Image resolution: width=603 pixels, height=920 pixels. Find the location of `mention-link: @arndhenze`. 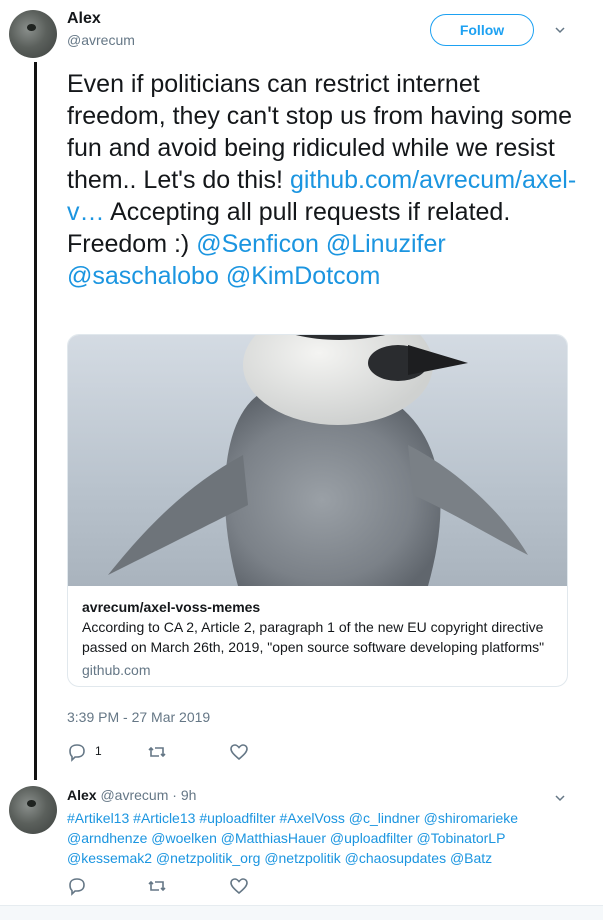

mention-link: @arndhenze is located at coordinates (107, 838).